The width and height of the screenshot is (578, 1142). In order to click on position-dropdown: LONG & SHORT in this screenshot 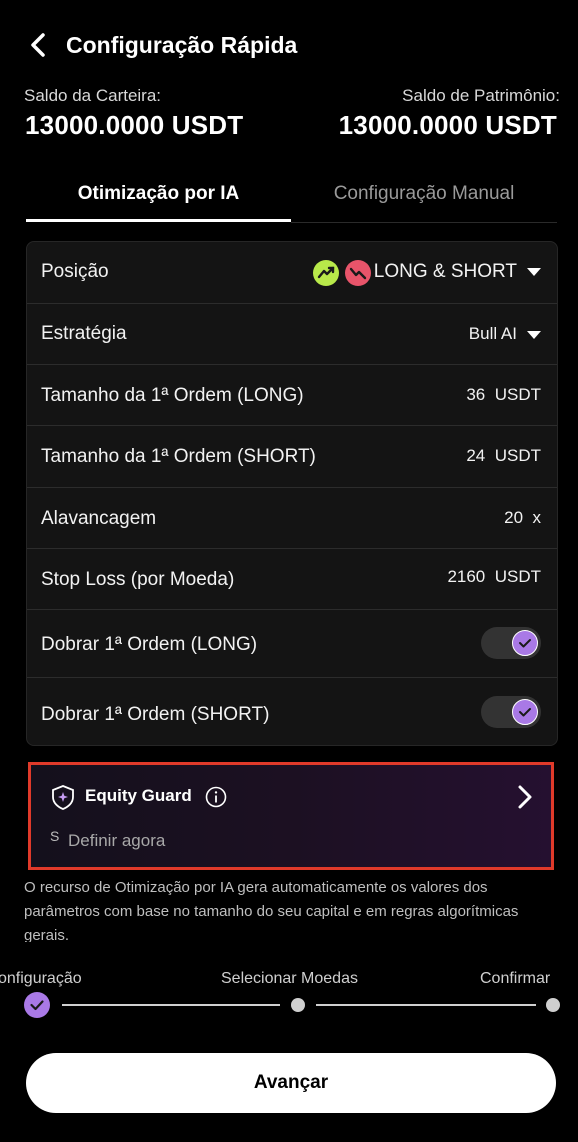, I will do `click(457, 272)`.